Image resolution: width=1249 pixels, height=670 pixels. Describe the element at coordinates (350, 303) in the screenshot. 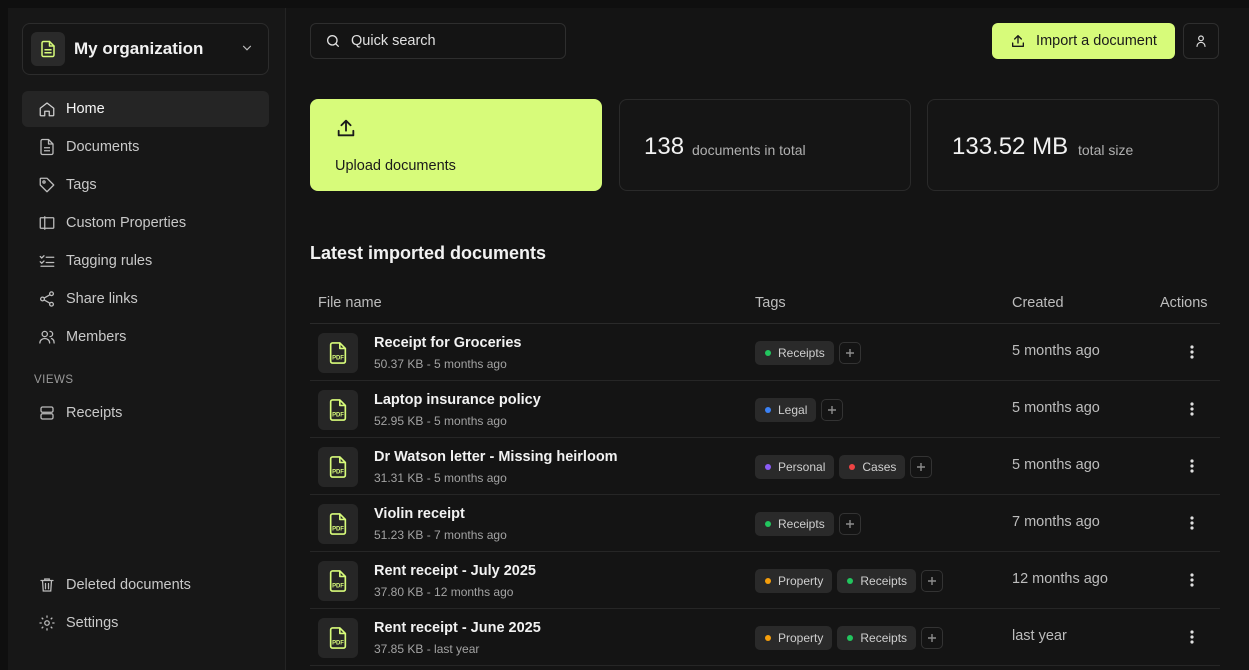

I see `column-header-file-name: File name` at that location.